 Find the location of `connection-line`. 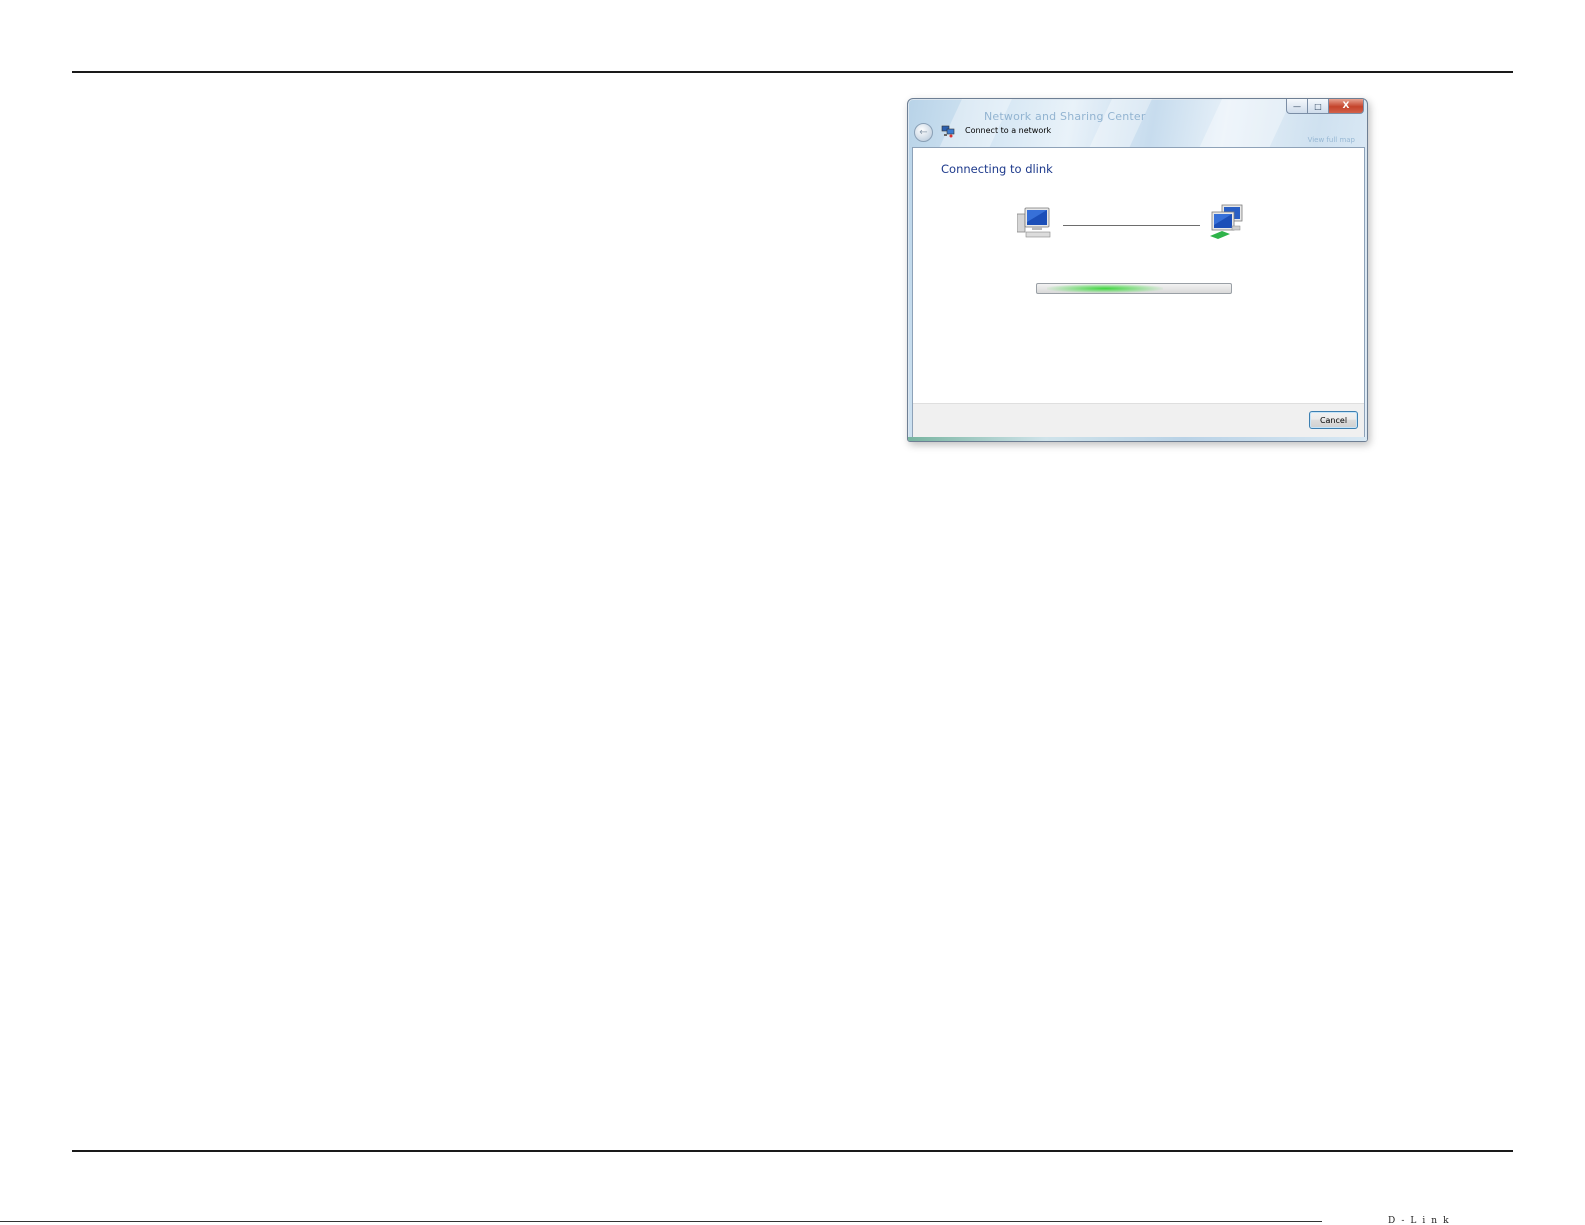

connection-line is located at coordinates (1131, 225).